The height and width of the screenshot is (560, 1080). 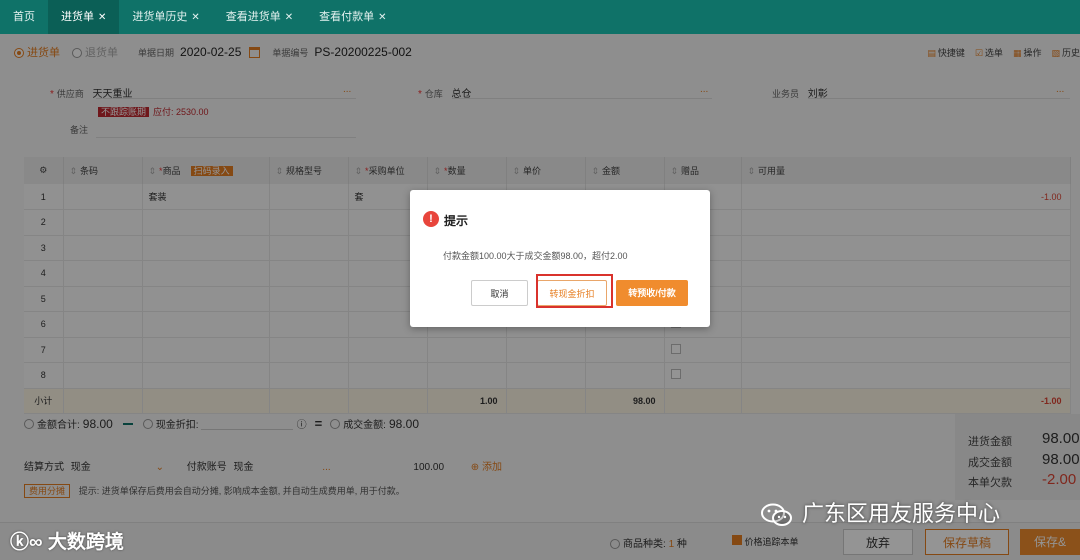 What do you see at coordinates (652, 293) in the screenshot?
I see `to-prepayment-button: 转预收/付款` at bounding box center [652, 293].